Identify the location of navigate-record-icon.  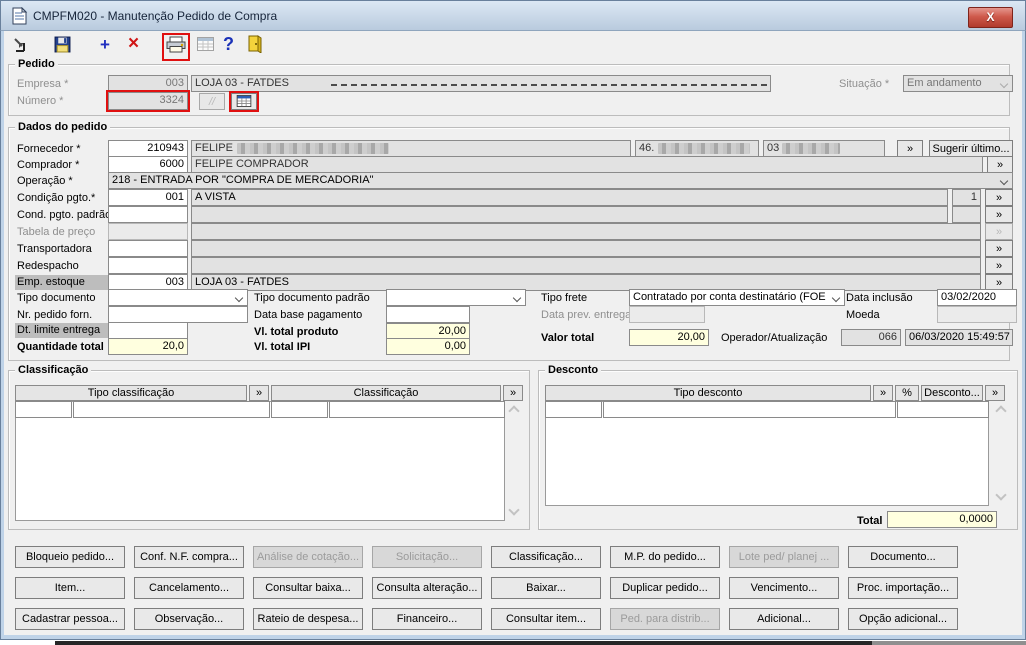
(22, 48).